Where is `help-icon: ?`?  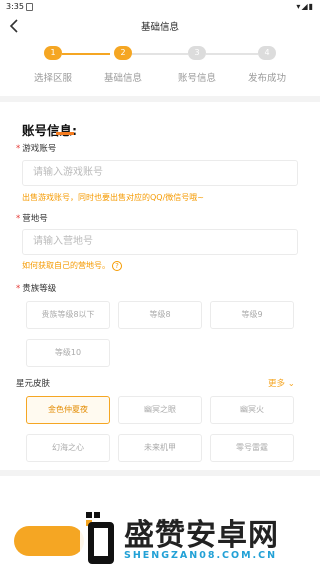 help-icon: ? is located at coordinates (117, 266).